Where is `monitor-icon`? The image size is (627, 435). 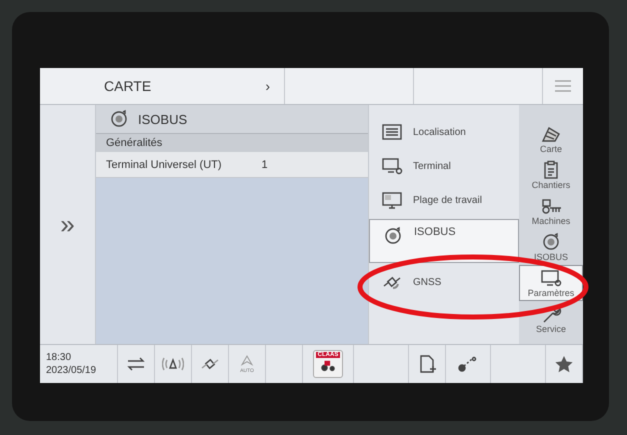
monitor-icon is located at coordinates (392, 200).